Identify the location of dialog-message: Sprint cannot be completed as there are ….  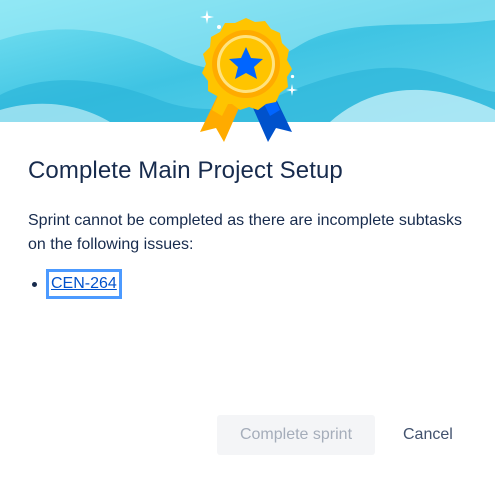
(245, 232).